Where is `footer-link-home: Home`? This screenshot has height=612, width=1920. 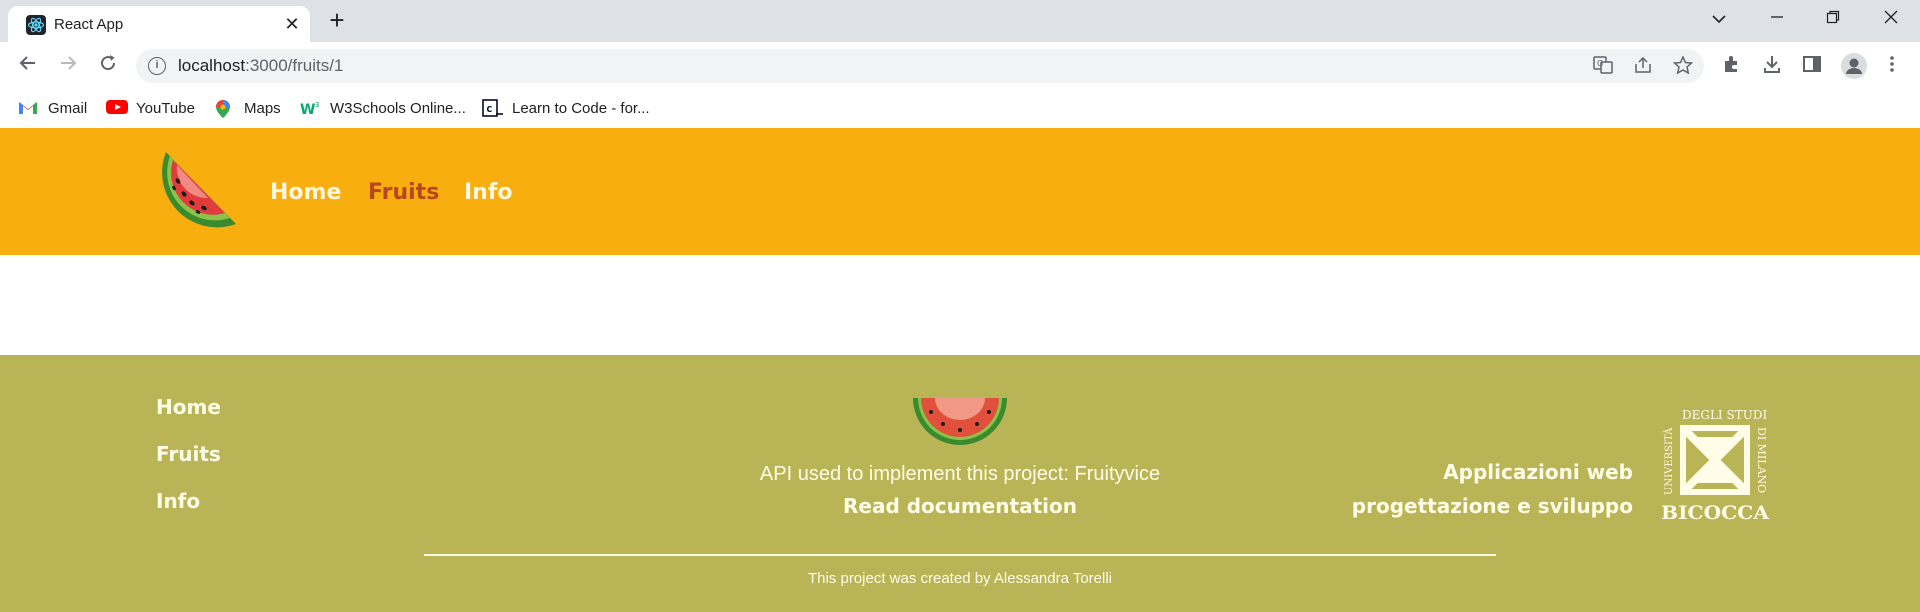 footer-link-home: Home is located at coordinates (188, 407).